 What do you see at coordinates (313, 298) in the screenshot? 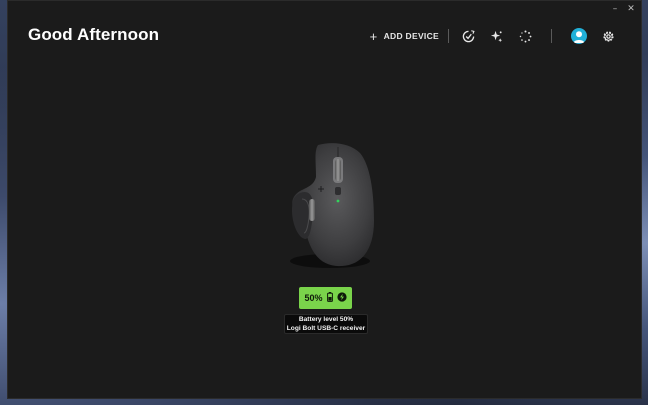
I see `battery-percent: 50%` at bounding box center [313, 298].